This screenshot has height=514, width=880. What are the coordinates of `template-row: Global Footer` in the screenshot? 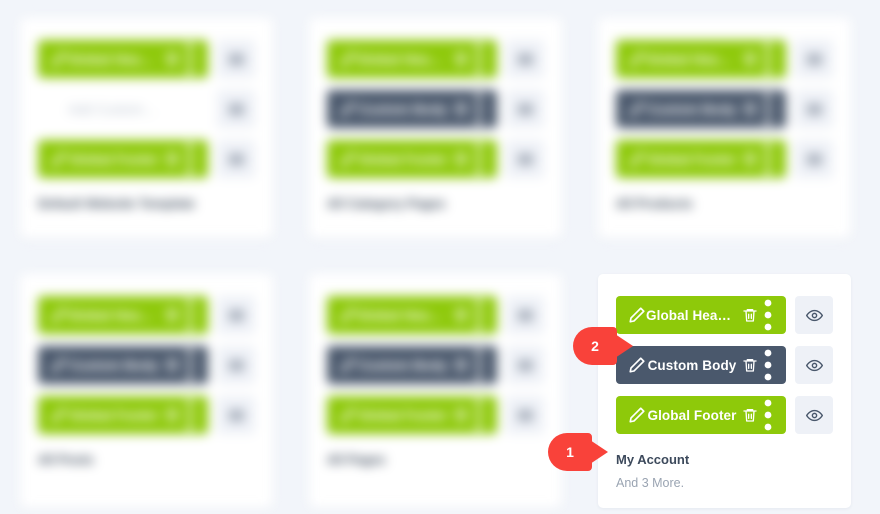 It's located at (724, 415).